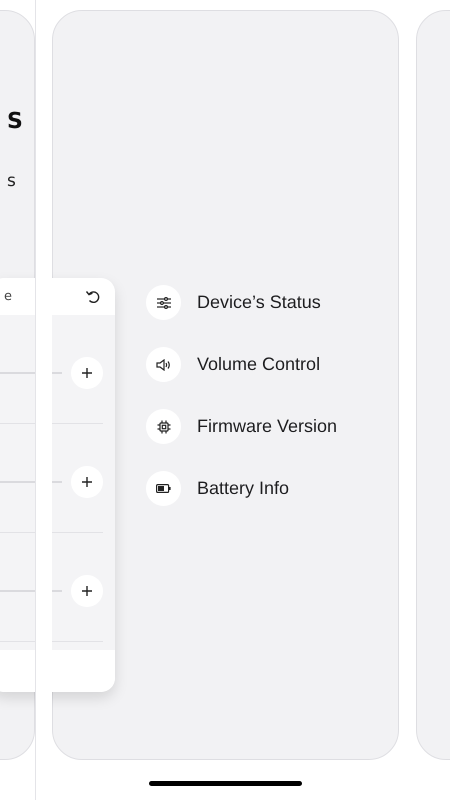 The height and width of the screenshot is (800, 450). What do you see at coordinates (242, 488) in the screenshot?
I see `menu-item: Battery Info` at bounding box center [242, 488].